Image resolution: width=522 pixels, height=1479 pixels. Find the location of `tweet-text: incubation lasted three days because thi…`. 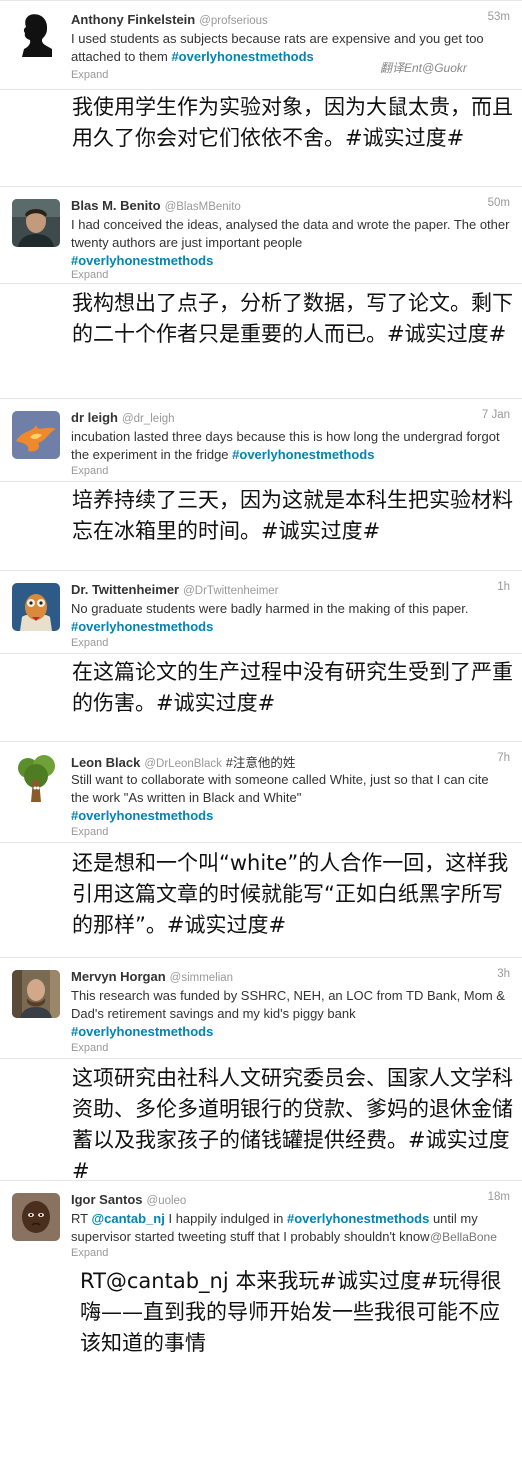

tweet-text: incubation lasted three days because thi… is located at coordinates (285, 445).